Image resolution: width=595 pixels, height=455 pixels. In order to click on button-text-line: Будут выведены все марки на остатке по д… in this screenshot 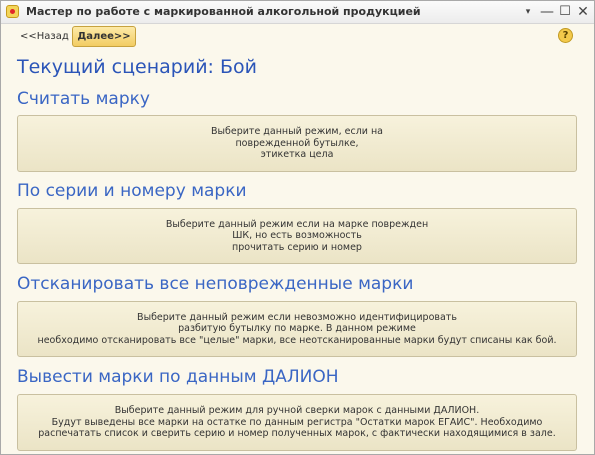, I will do `click(297, 422)`.